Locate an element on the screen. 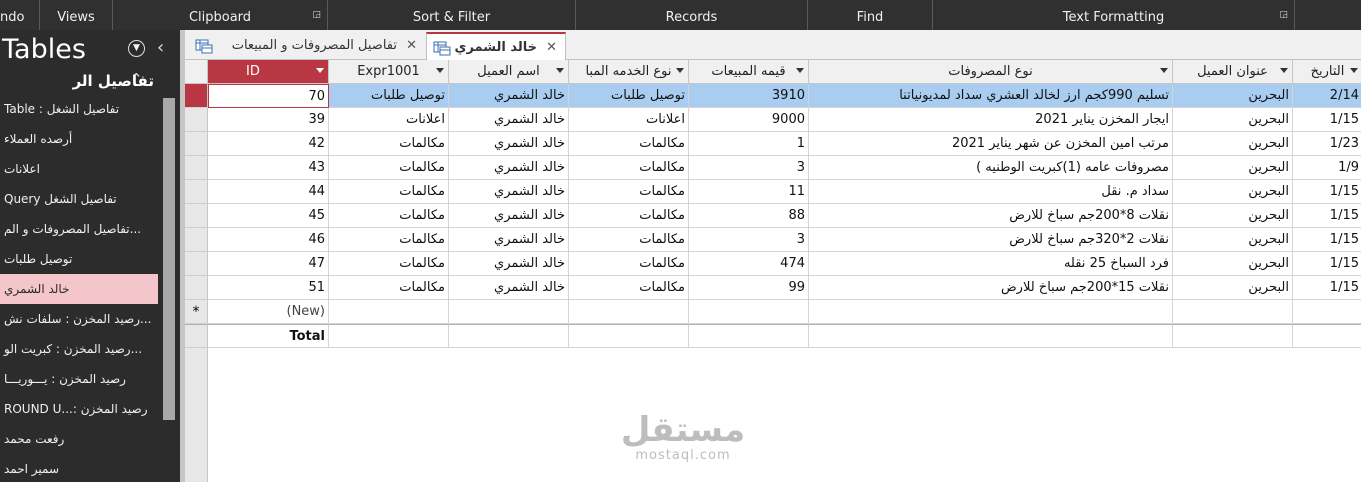 The height and width of the screenshot is (482, 1361). nav-item-refaat: رفعت محمد is located at coordinates (79, 439).